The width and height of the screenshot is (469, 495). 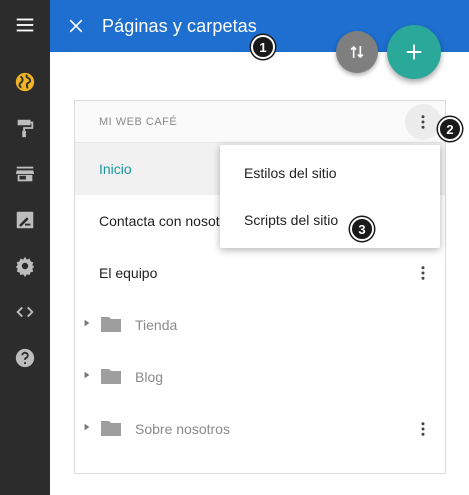 I want to click on page-label: Contacta con nosotros, so click(x=169, y=221).